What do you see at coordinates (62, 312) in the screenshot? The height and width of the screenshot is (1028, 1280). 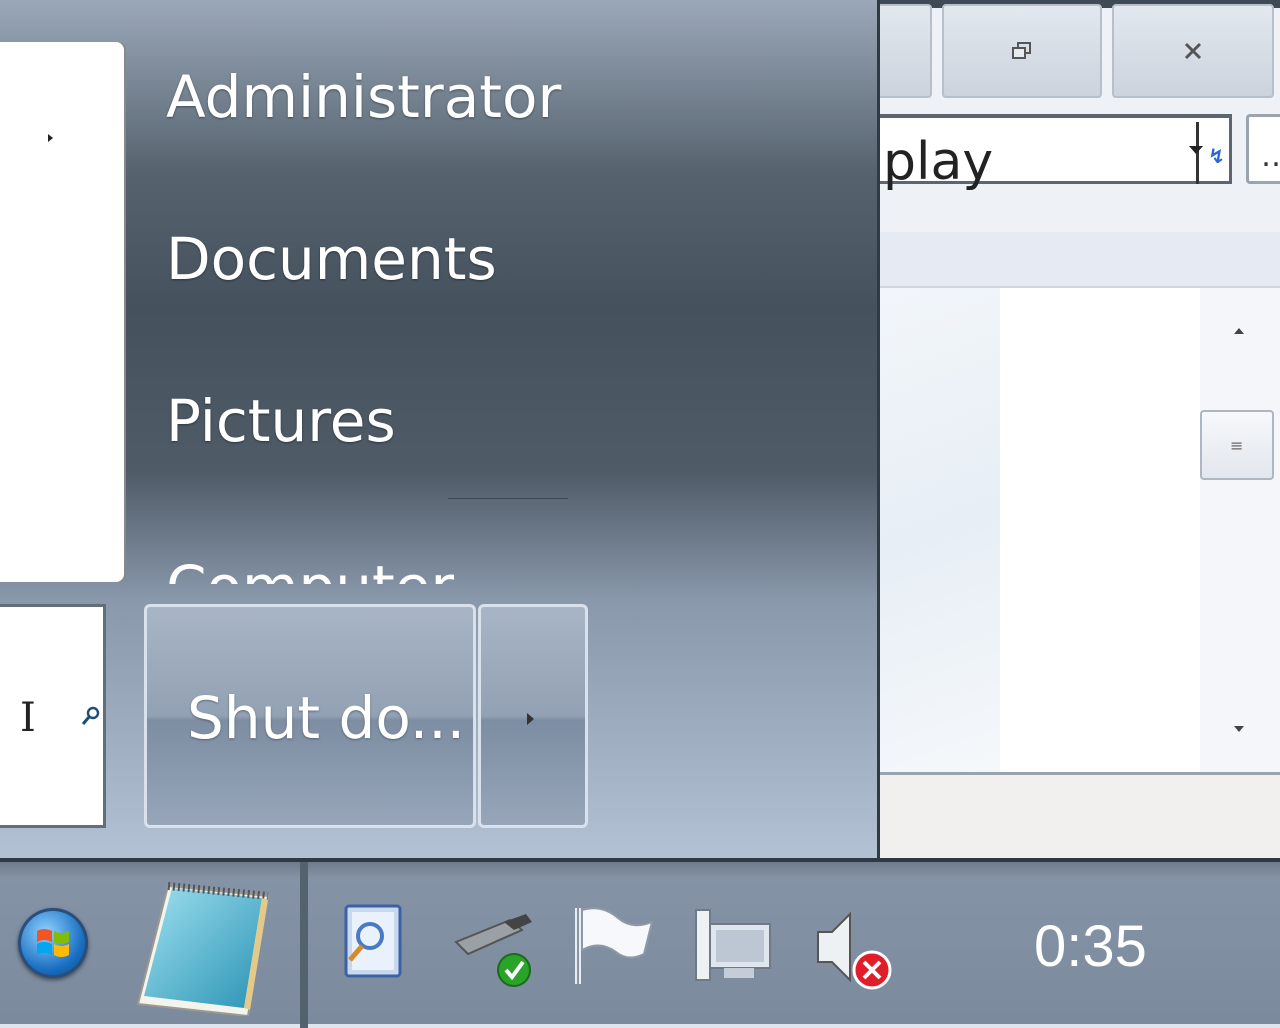 I see `programs-list-panel` at bounding box center [62, 312].